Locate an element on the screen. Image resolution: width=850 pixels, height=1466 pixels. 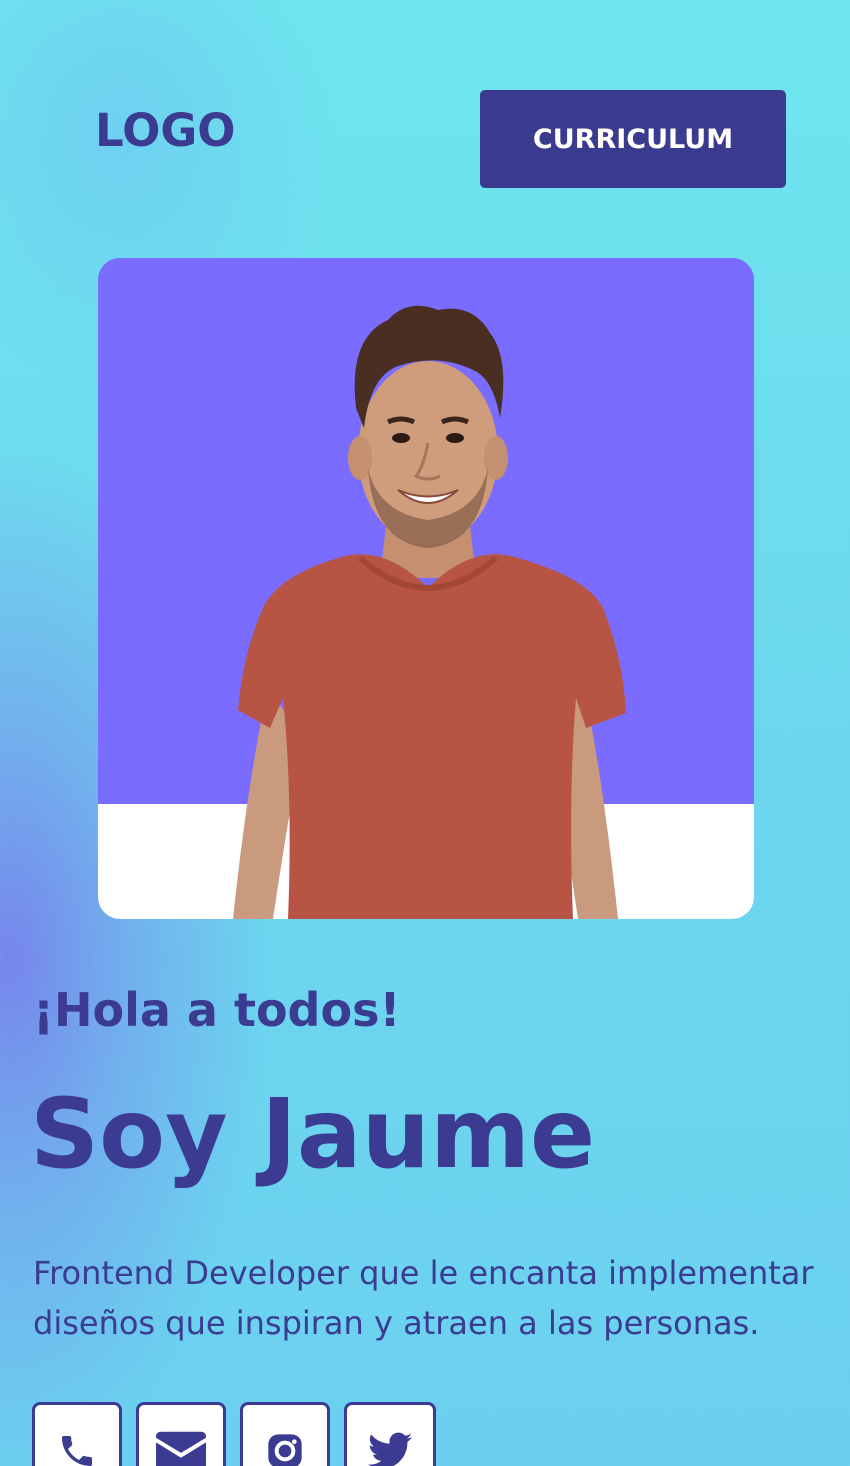
mail-button is located at coordinates (181, 1434).